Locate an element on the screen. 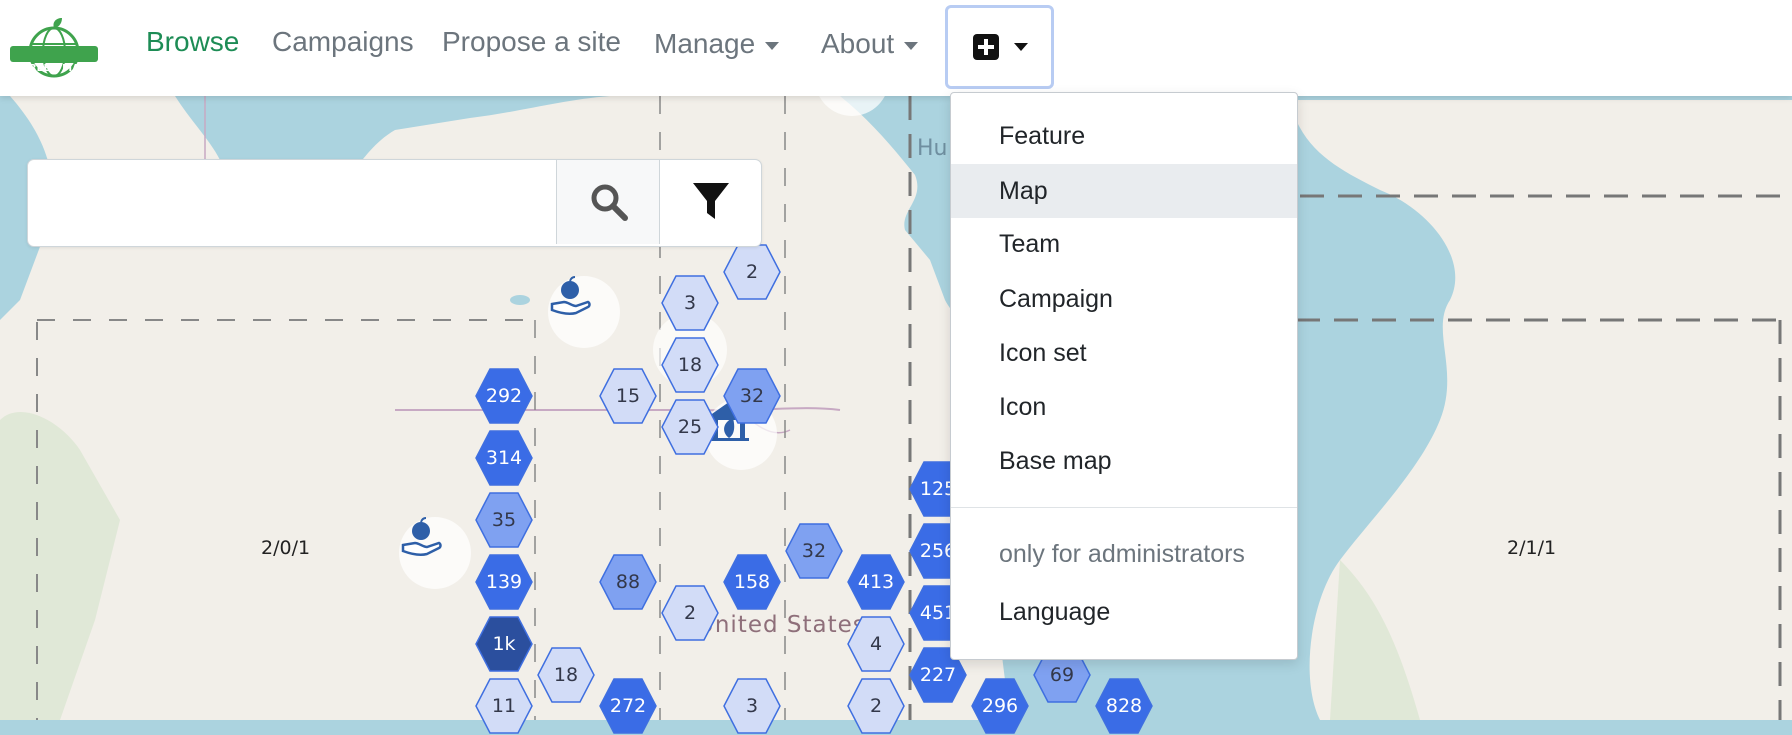  cluster-count: 413 is located at coordinates (876, 582).